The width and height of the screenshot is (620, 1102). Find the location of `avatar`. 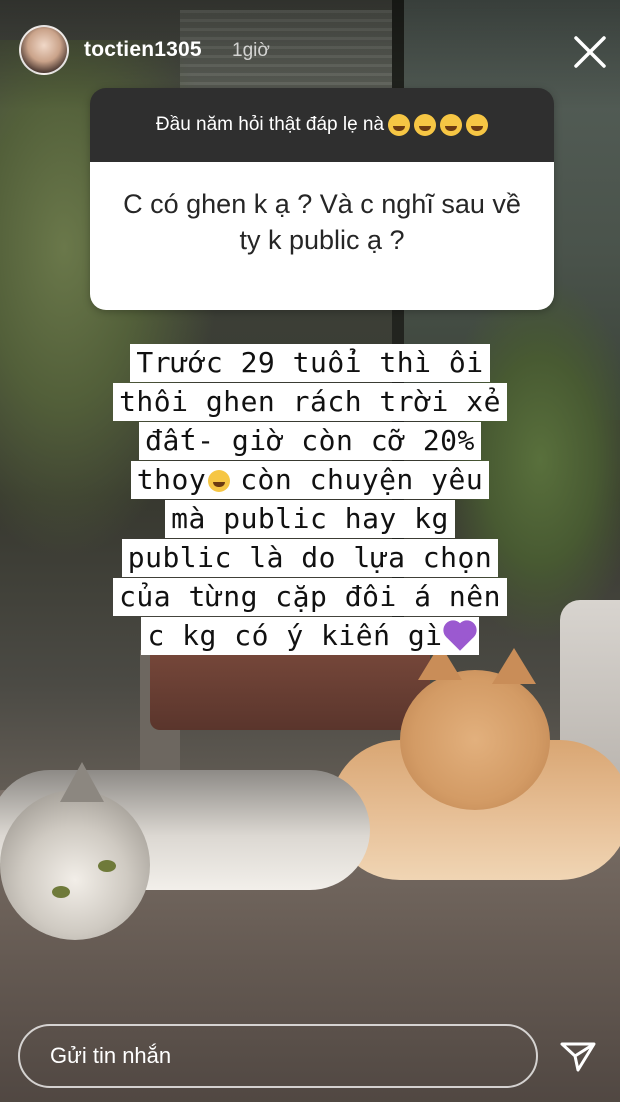

avatar is located at coordinates (44, 50).